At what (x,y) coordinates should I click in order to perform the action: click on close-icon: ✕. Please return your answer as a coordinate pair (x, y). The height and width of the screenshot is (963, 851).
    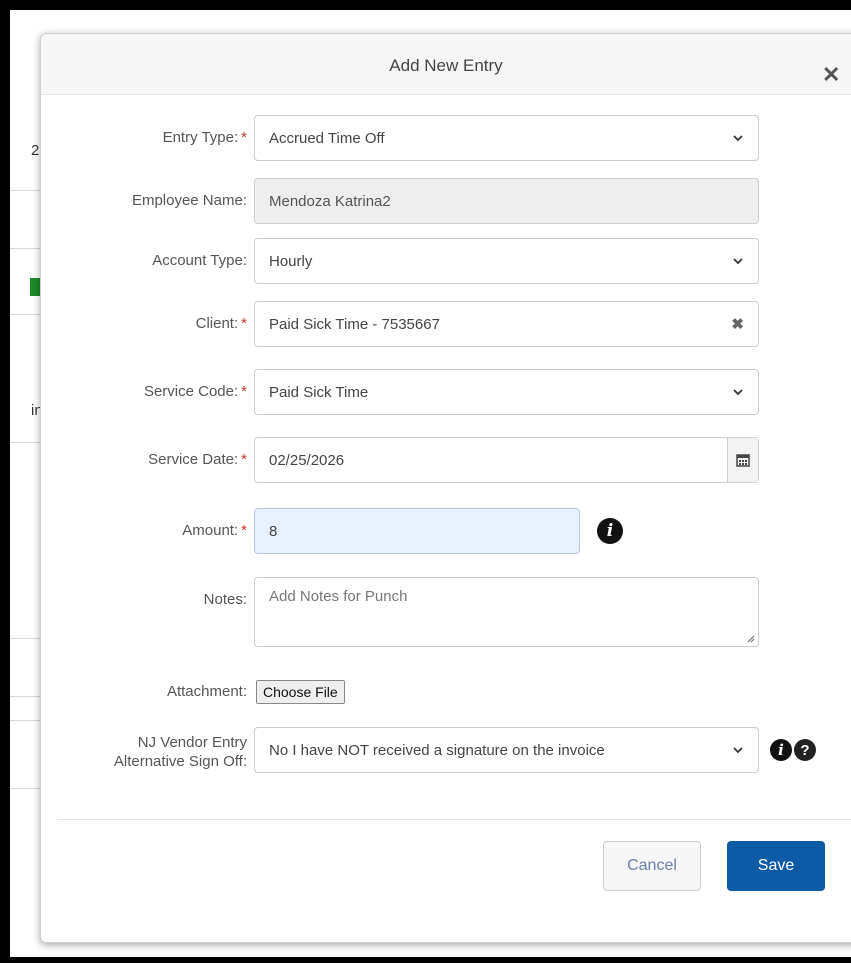
    Looking at the image, I should click on (831, 75).